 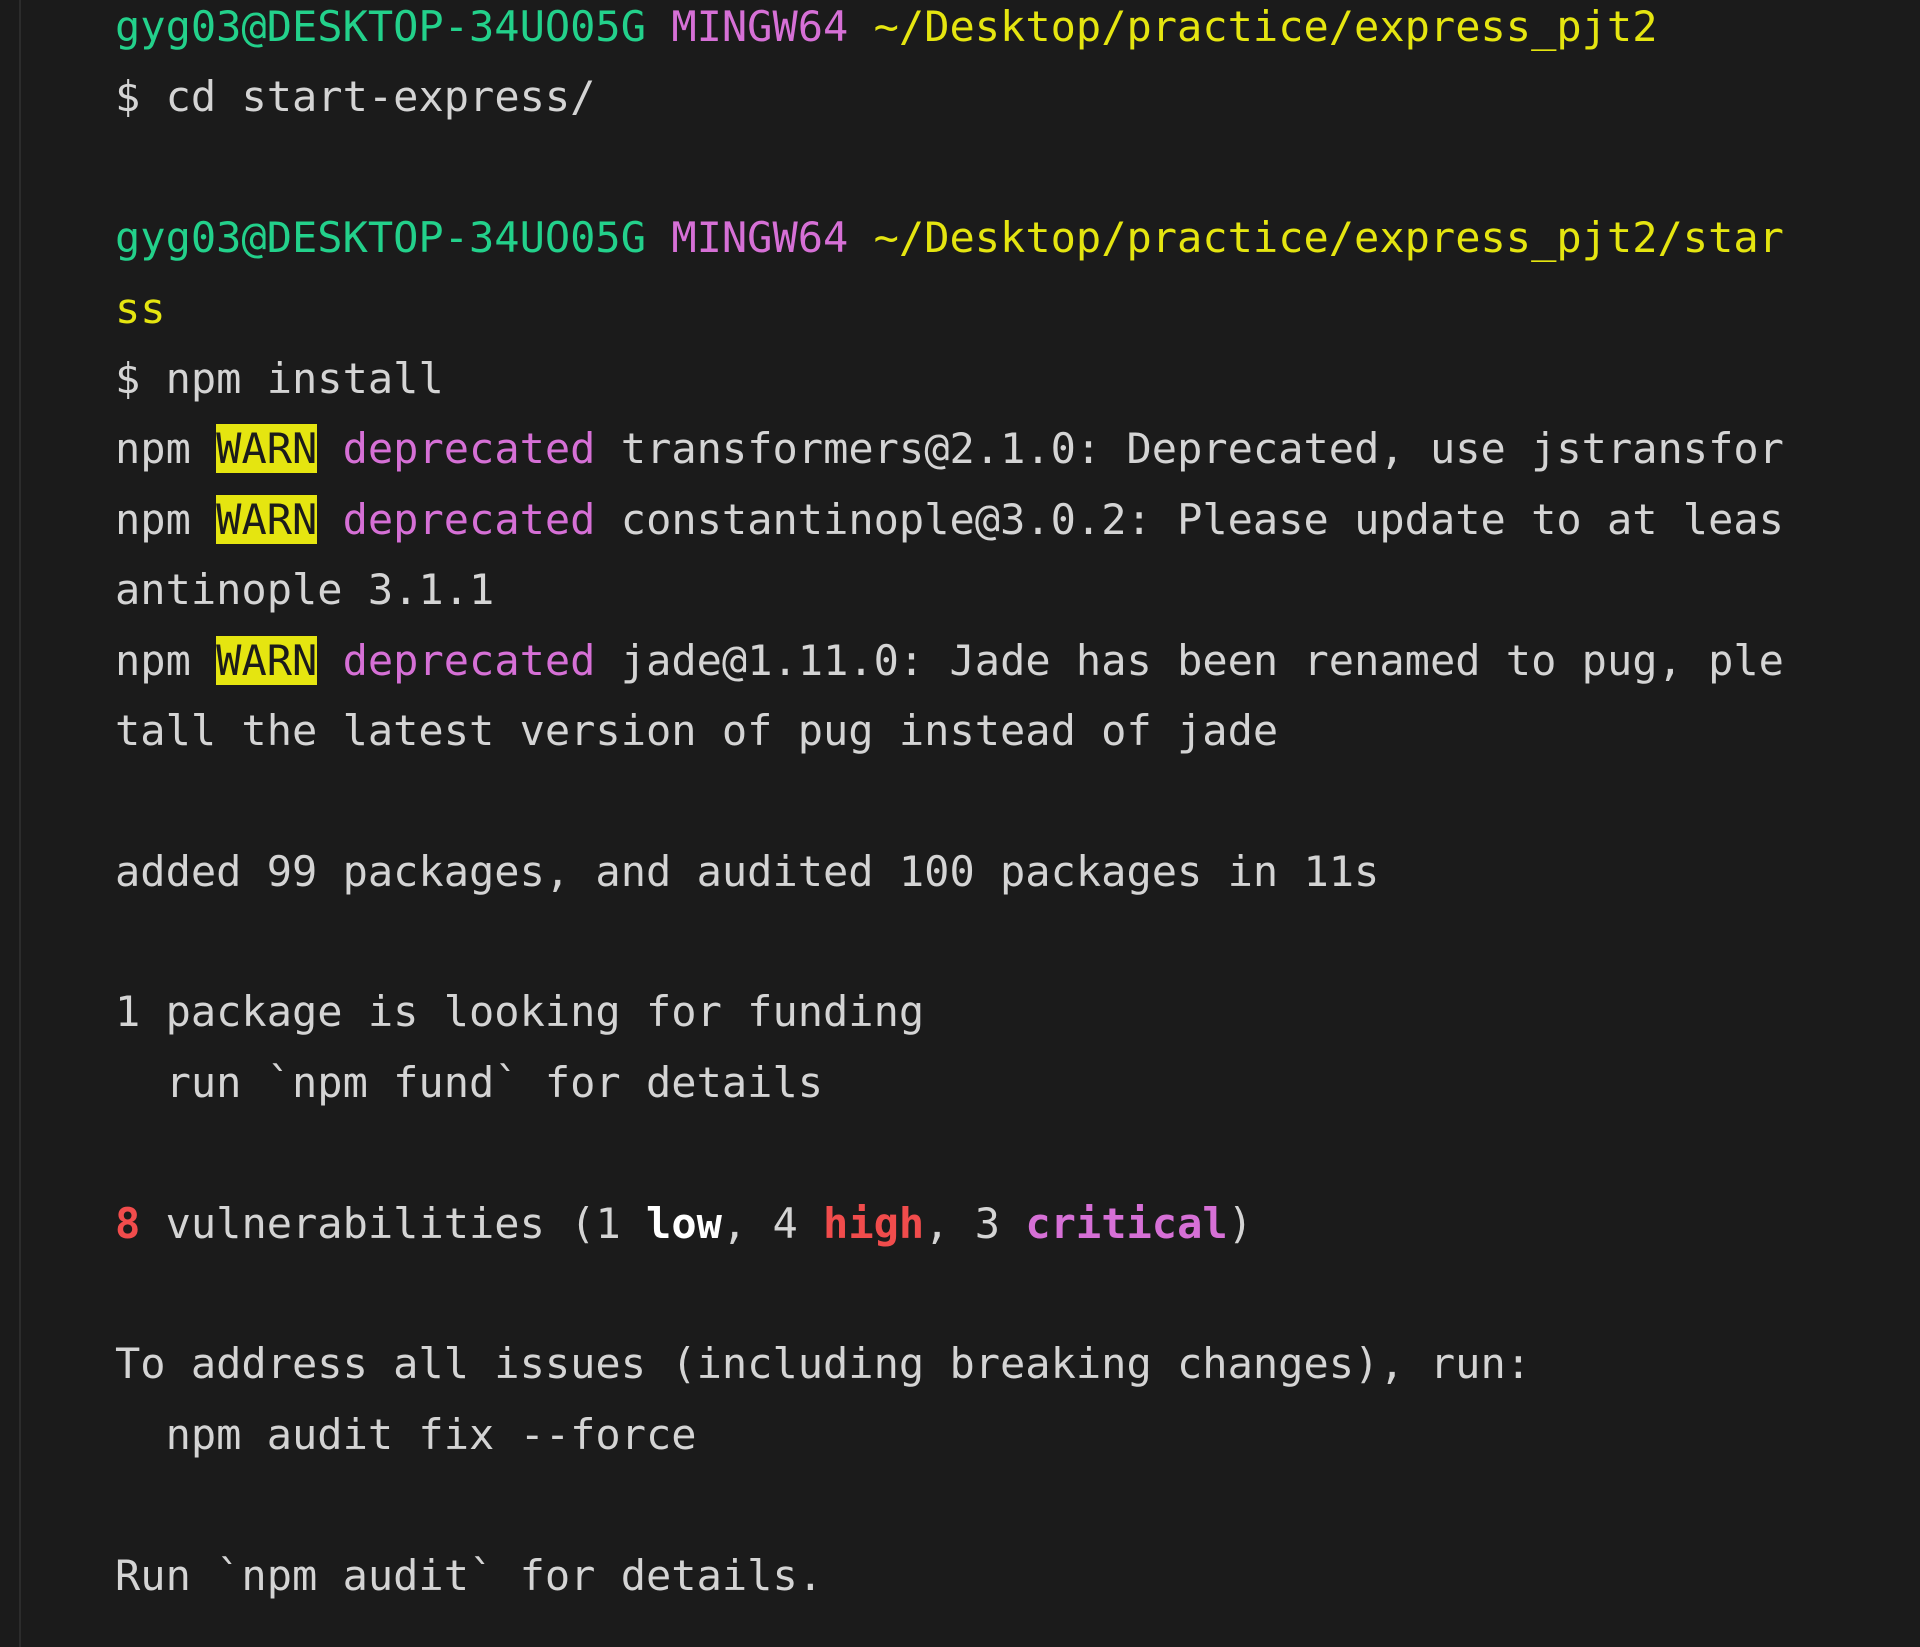 What do you see at coordinates (128, 1223) in the screenshot?
I see `vulnerability-count: 8` at bounding box center [128, 1223].